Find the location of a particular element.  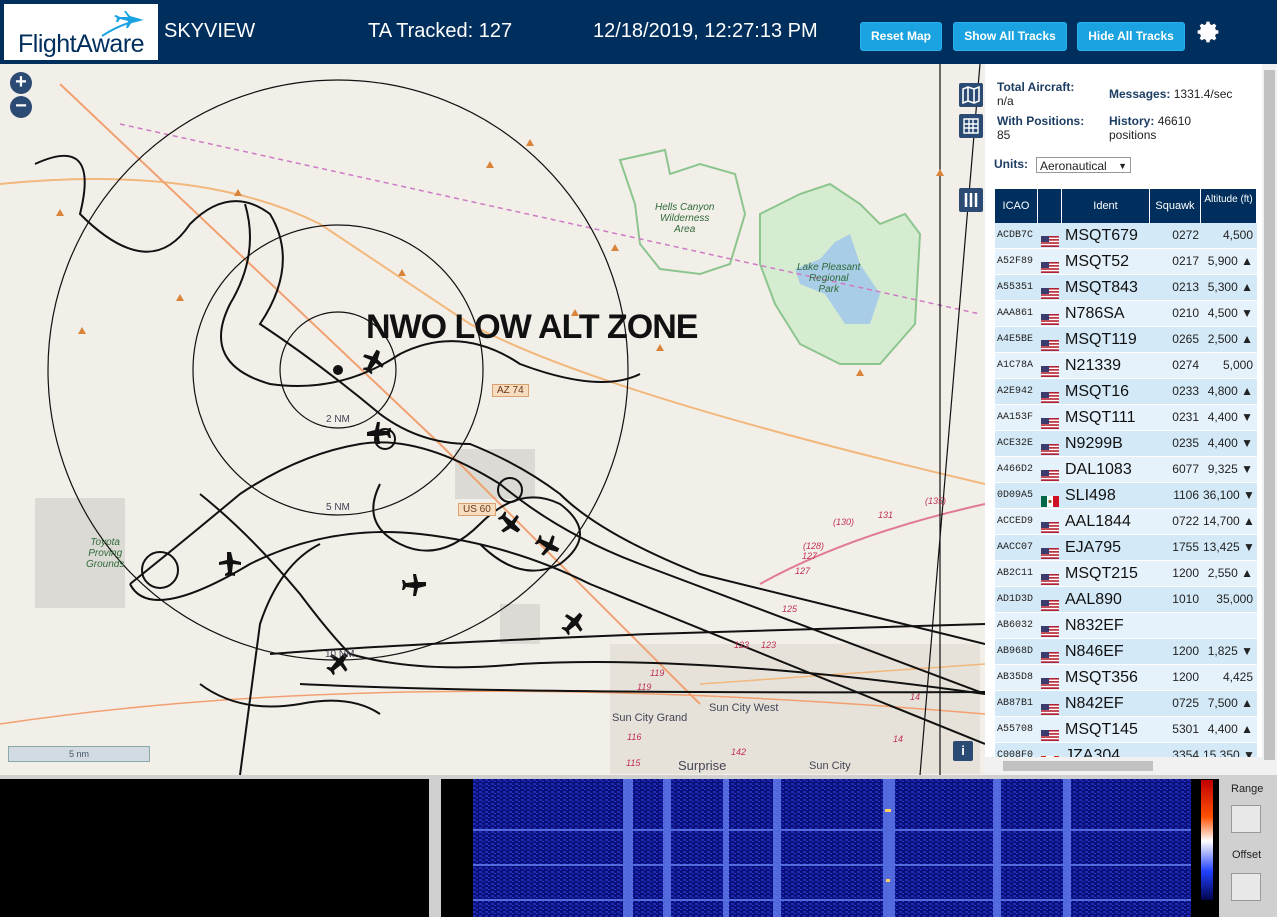

grid-icon is located at coordinates (971, 126).